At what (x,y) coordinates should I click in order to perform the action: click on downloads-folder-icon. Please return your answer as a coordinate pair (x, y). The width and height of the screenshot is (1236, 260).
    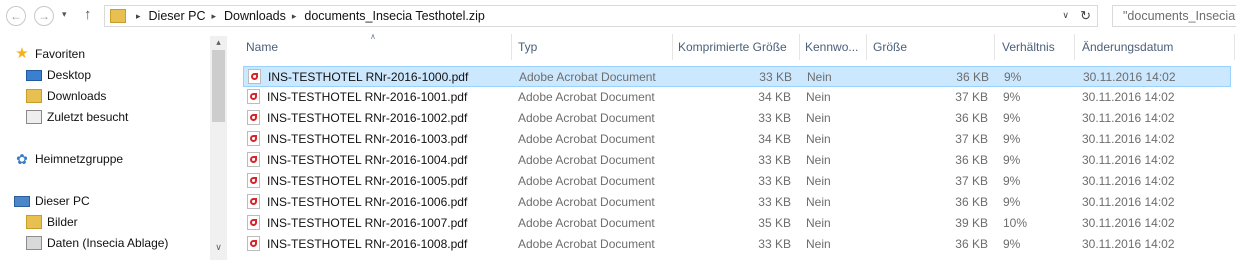
    Looking at the image, I should click on (34, 96).